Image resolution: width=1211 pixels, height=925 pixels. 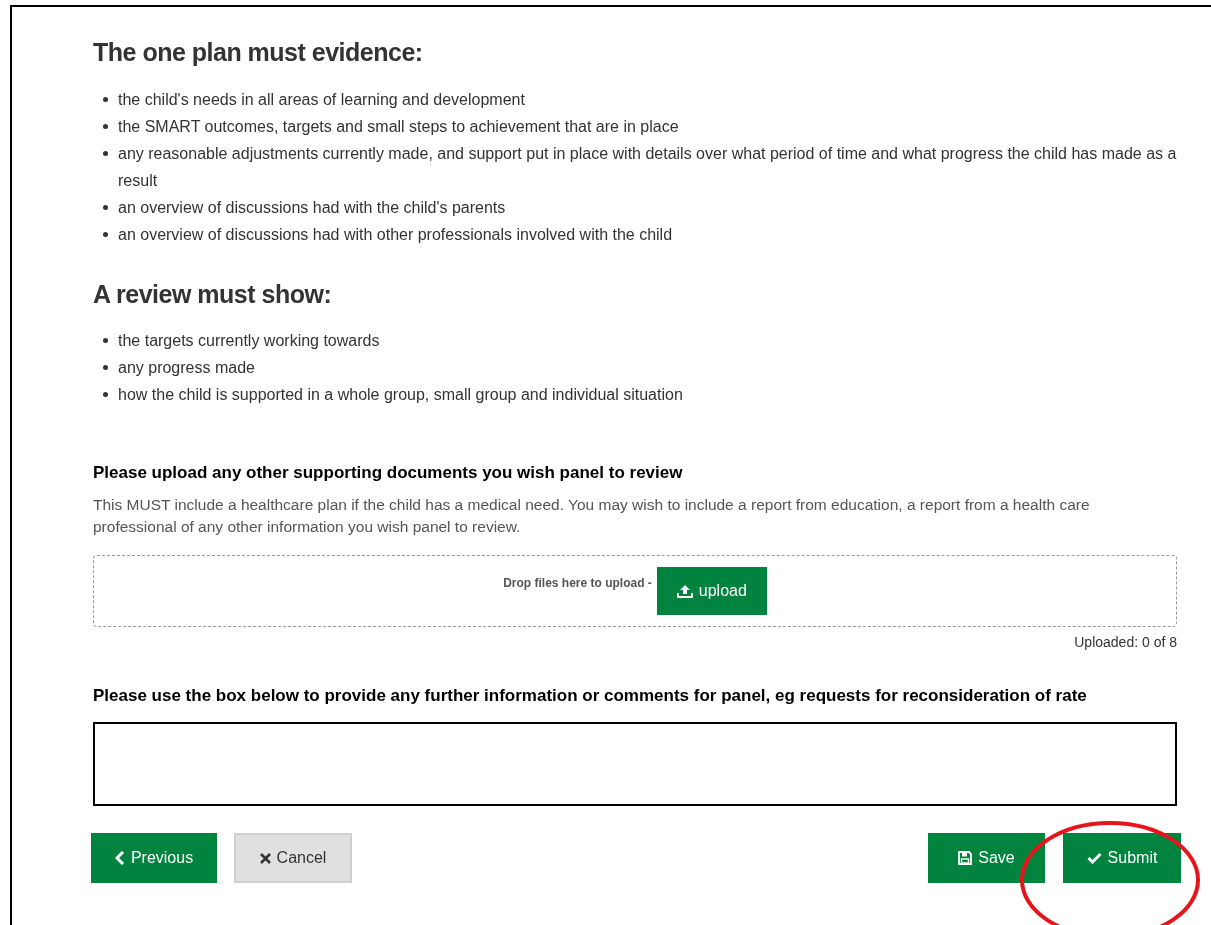 I want to click on list-item-text: the SMART outcomes, targets and small steps to achievement that are in place, so click(x=398, y=126).